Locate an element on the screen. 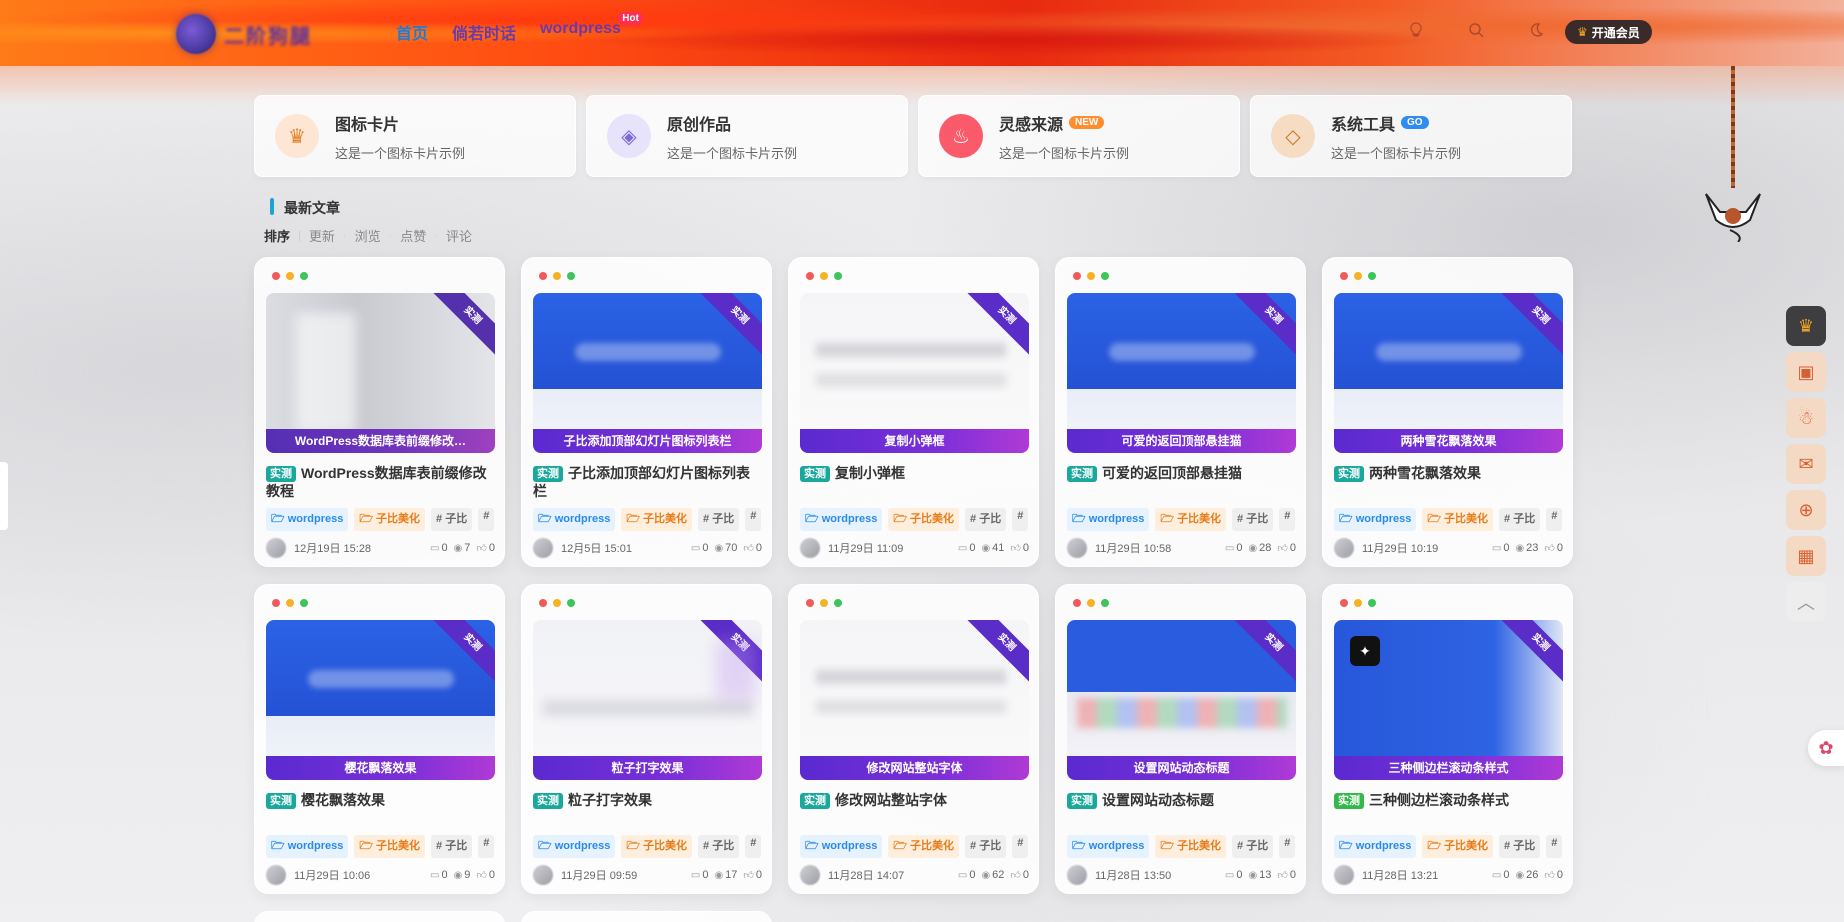 Image resolution: width=1844 pixels, height=922 pixels. post-title: 实测 粒子打字效果 is located at coordinates (647, 800).